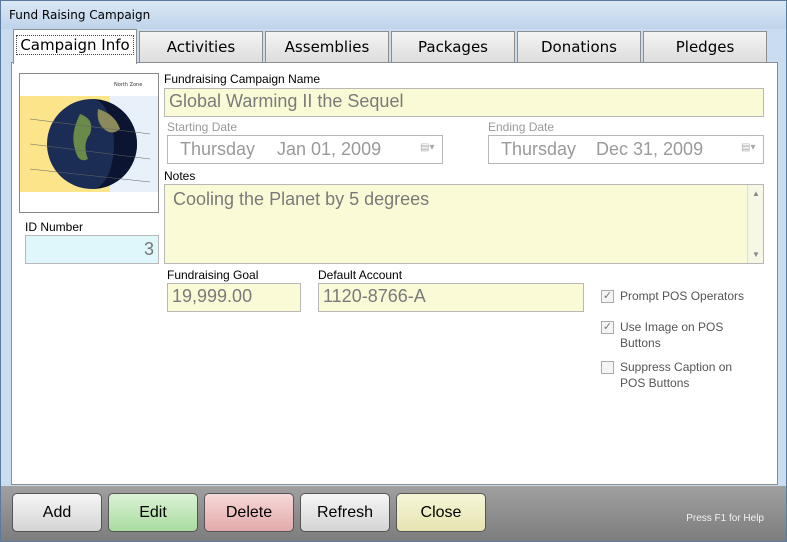  I want to click on globe-image: North Zone, so click(89, 137).